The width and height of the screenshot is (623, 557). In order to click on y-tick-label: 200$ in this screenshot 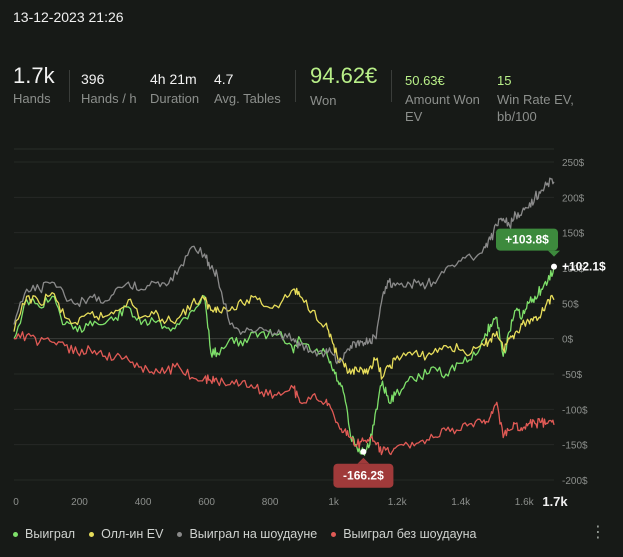, I will do `click(573, 198)`.